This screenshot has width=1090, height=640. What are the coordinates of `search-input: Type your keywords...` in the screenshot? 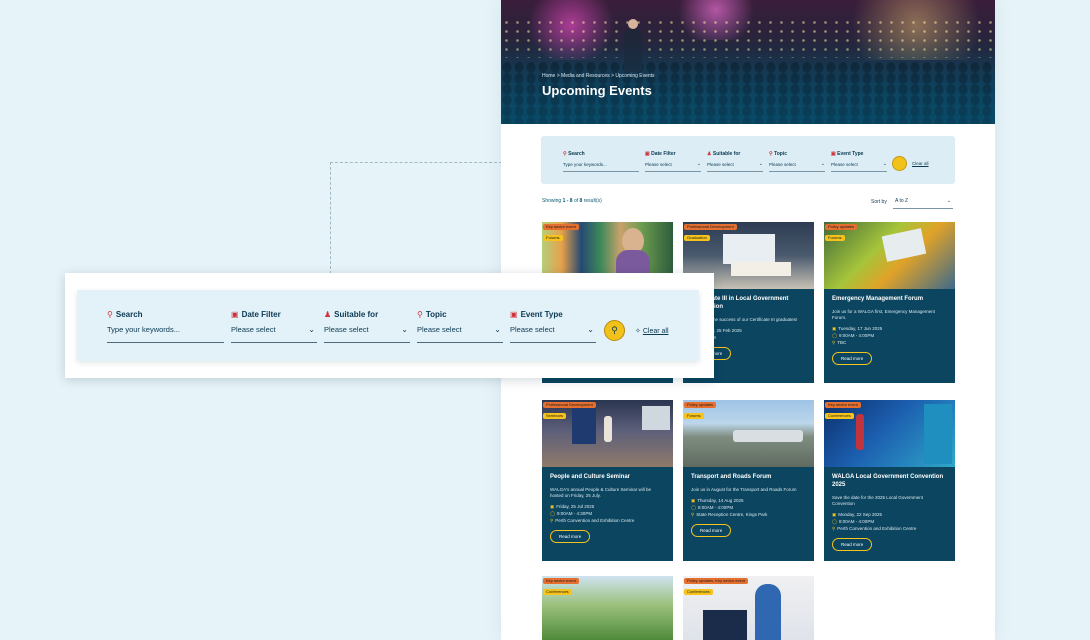 It's located at (165, 329).